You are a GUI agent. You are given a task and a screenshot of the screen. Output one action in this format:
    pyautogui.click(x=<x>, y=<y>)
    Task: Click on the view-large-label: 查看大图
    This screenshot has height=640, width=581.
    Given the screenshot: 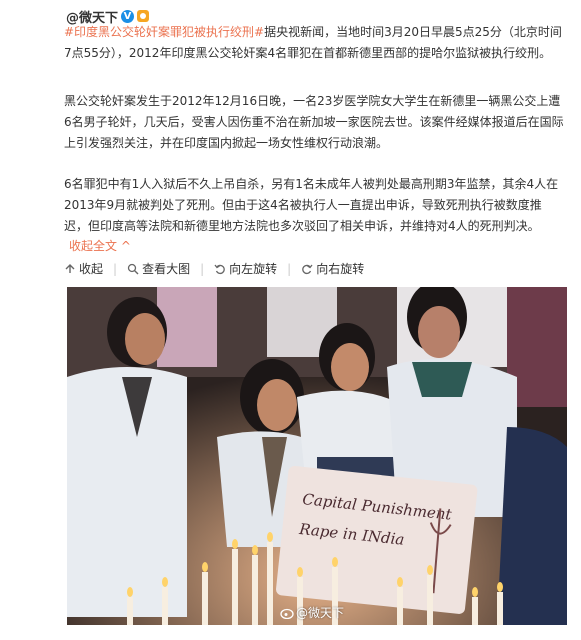 What is the action you would take?
    pyautogui.click(x=166, y=269)
    